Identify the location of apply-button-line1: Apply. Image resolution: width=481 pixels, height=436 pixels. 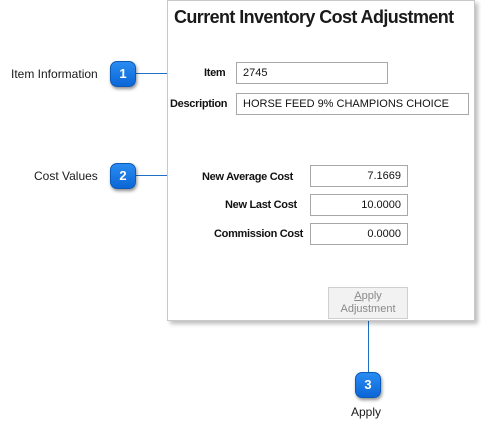
(368, 296).